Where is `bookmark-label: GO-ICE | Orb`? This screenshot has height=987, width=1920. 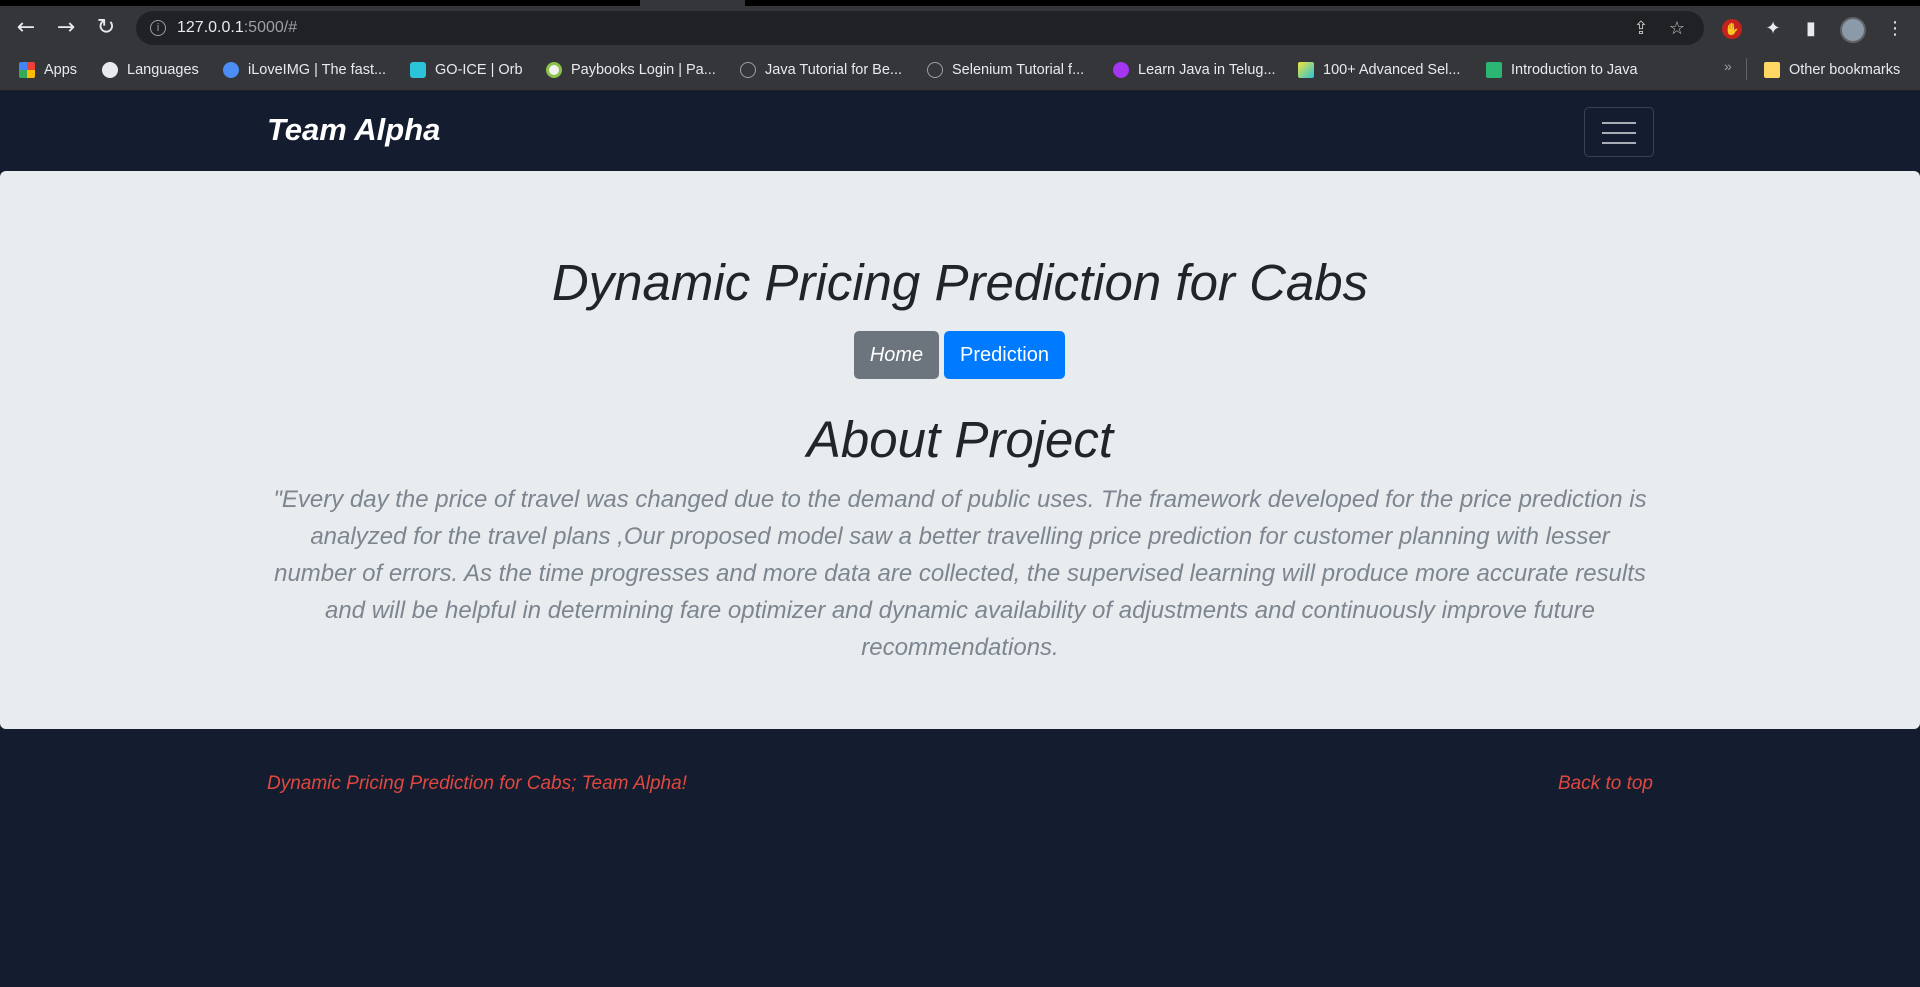
bookmark-label: GO-ICE | Orb is located at coordinates (479, 70).